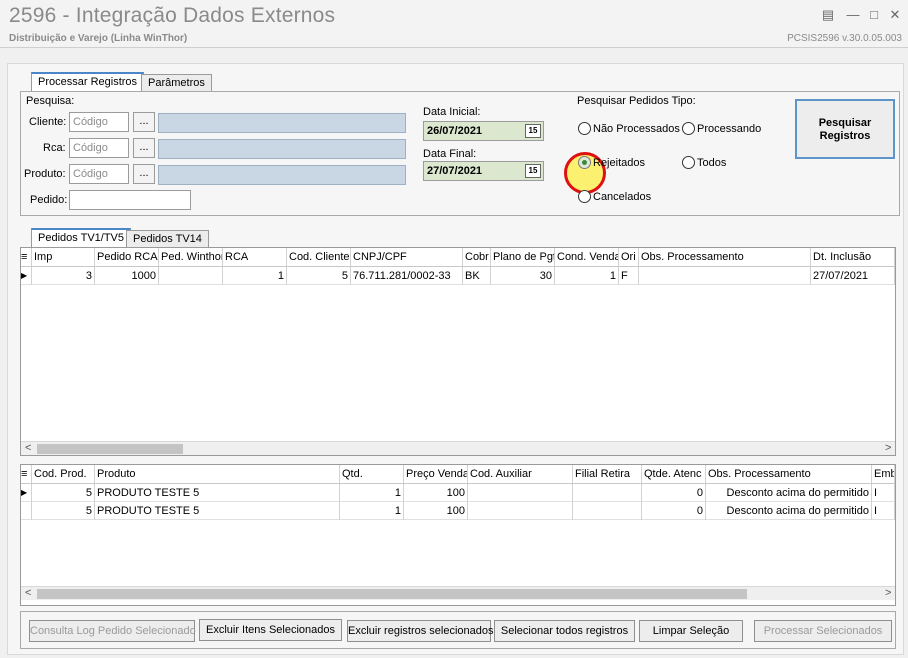  What do you see at coordinates (629, 257) in the screenshot?
I see `col-ori: Ori` at bounding box center [629, 257].